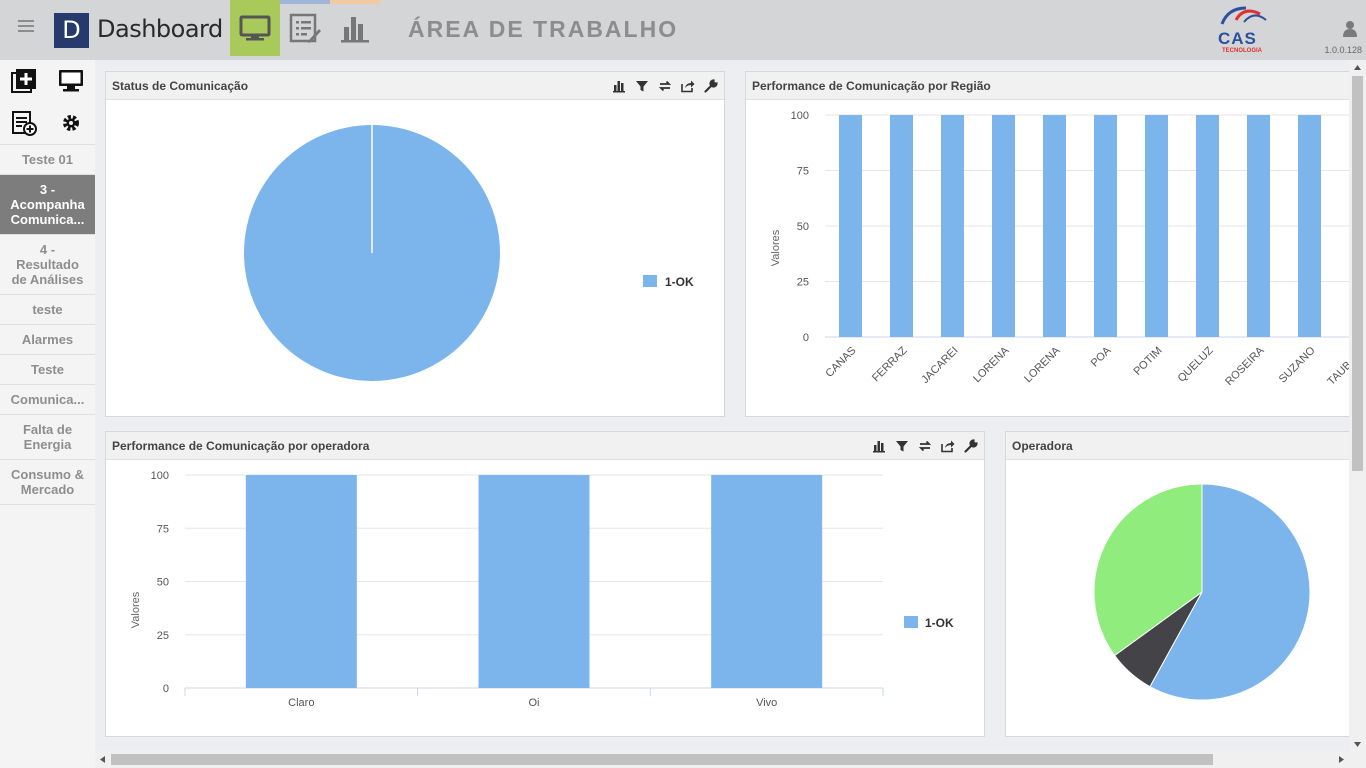 Image resolution: width=1366 pixels, height=768 pixels. I want to click on page-title: ÁREA DE TRABALHO, so click(543, 29).